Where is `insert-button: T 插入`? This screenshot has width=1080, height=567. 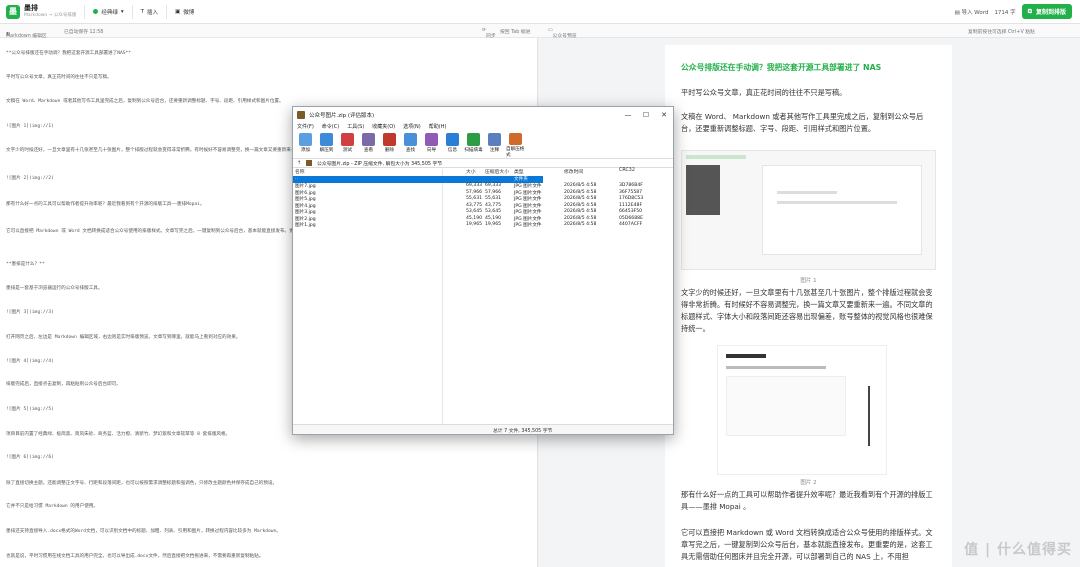 insert-button: T 插入 is located at coordinates (149, 12).